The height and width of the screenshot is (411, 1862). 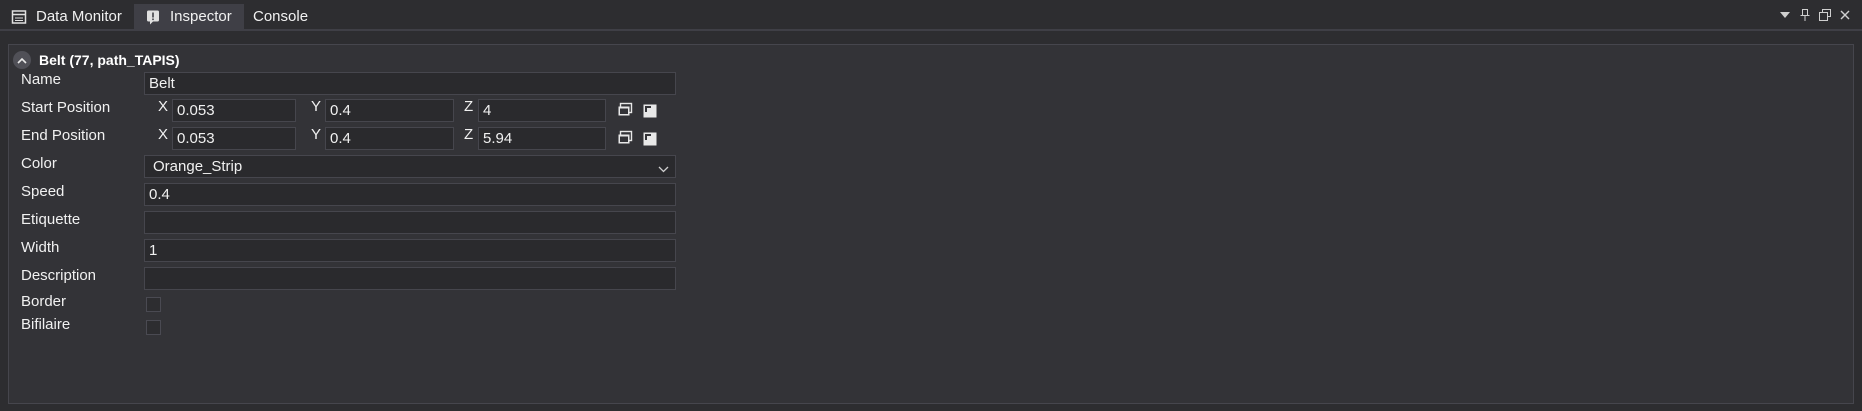 I want to click on pin-icon, so click(x=1805, y=15).